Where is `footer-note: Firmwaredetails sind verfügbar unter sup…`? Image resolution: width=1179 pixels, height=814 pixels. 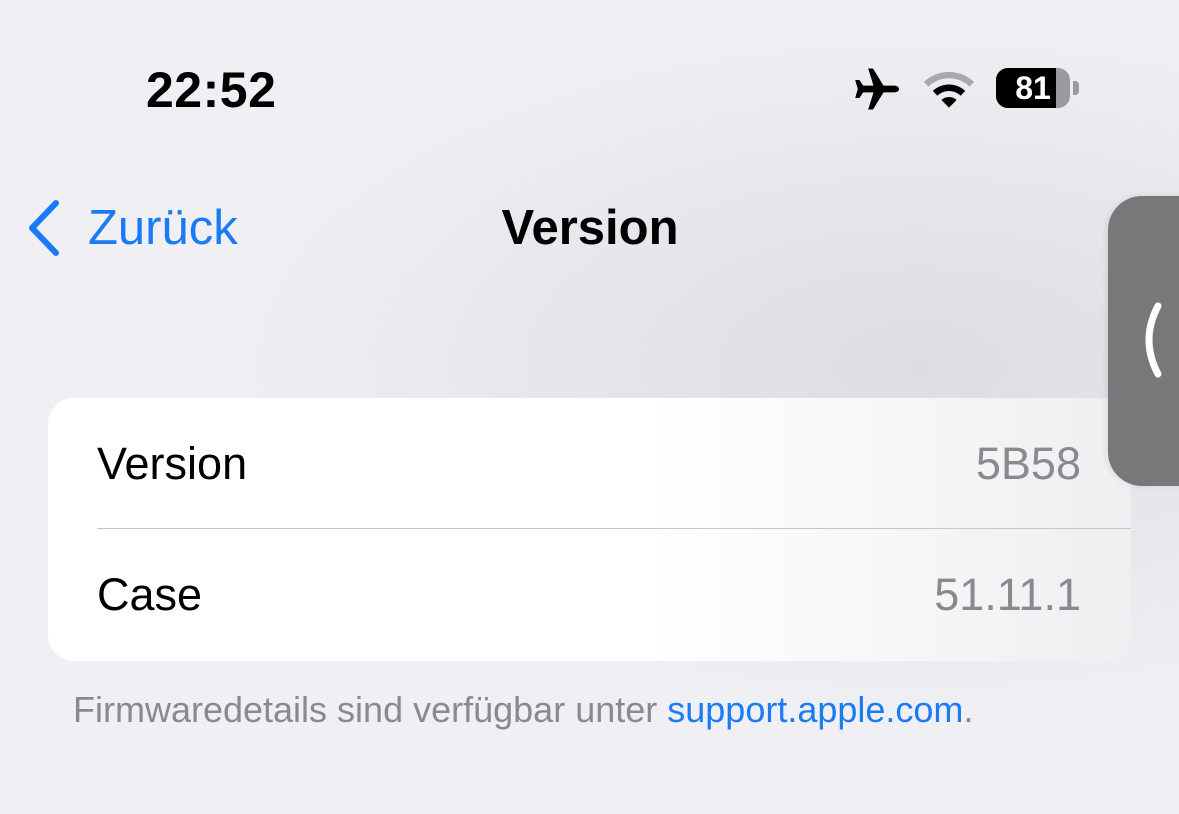
footer-note: Firmwaredetails sind verfügbar unter sup… is located at coordinates (523, 710).